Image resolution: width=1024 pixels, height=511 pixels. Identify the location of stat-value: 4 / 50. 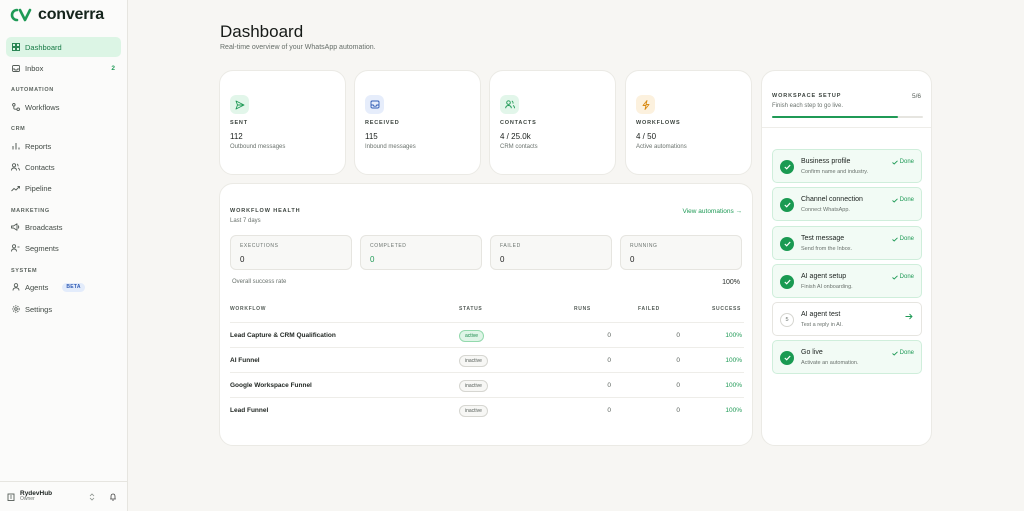
(646, 136).